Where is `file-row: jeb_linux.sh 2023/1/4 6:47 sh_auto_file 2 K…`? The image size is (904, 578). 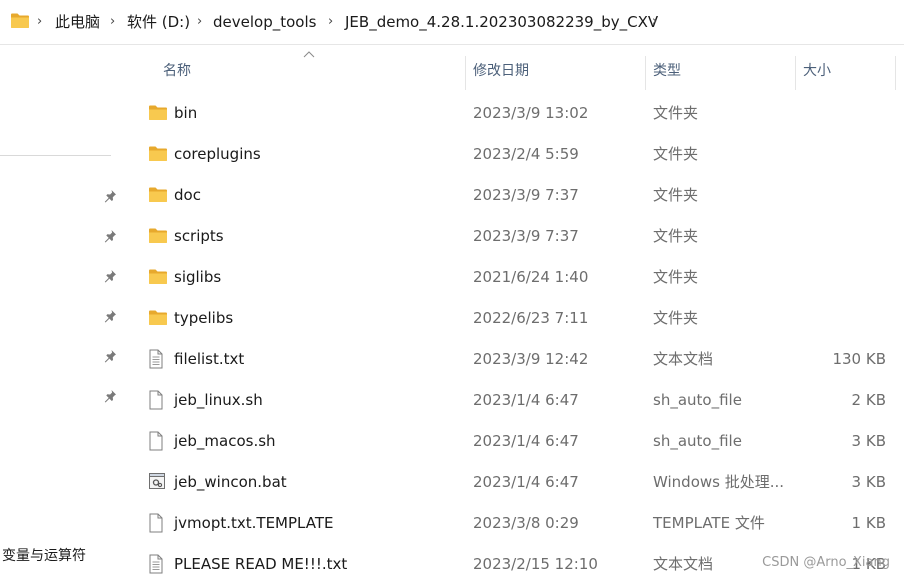
file-row: jeb_linux.sh 2023/1/4 6:47 sh_auto_file 2 K… is located at coordinates (514, 399).